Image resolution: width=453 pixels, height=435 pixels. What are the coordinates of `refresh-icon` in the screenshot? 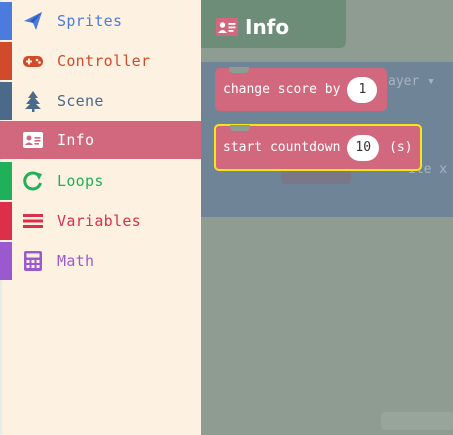 It's located at (32, 181).